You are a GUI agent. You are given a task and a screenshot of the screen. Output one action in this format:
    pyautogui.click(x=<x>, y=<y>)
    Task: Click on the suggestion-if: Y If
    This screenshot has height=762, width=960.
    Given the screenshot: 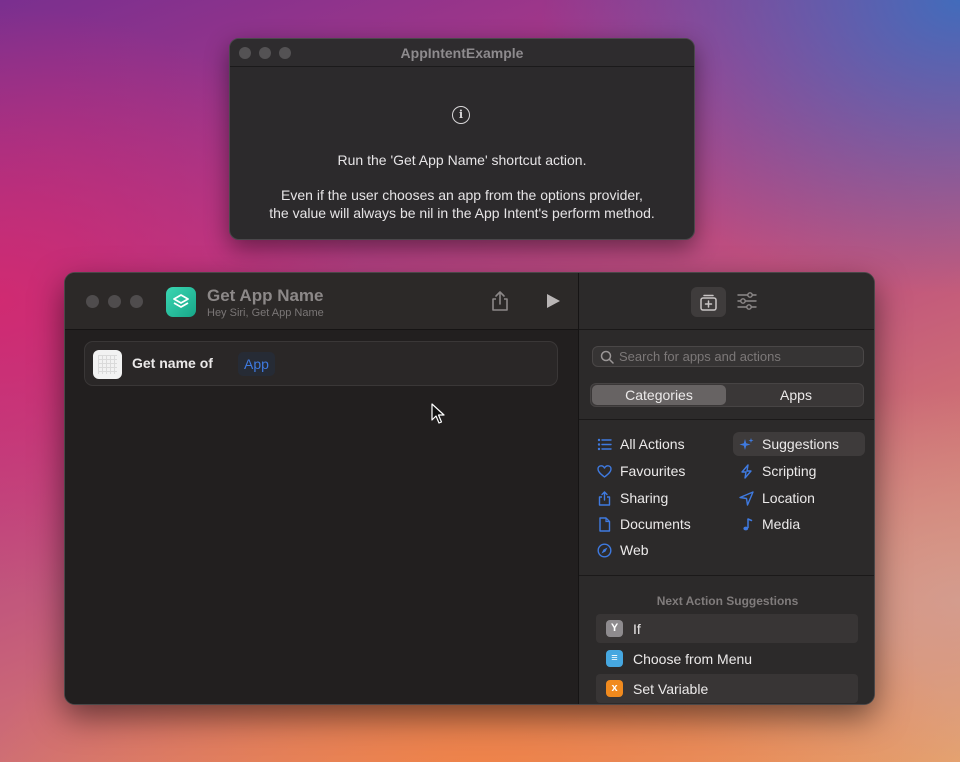 What is the action you would take?
    pyautogui.click(x=727, y=628)
    